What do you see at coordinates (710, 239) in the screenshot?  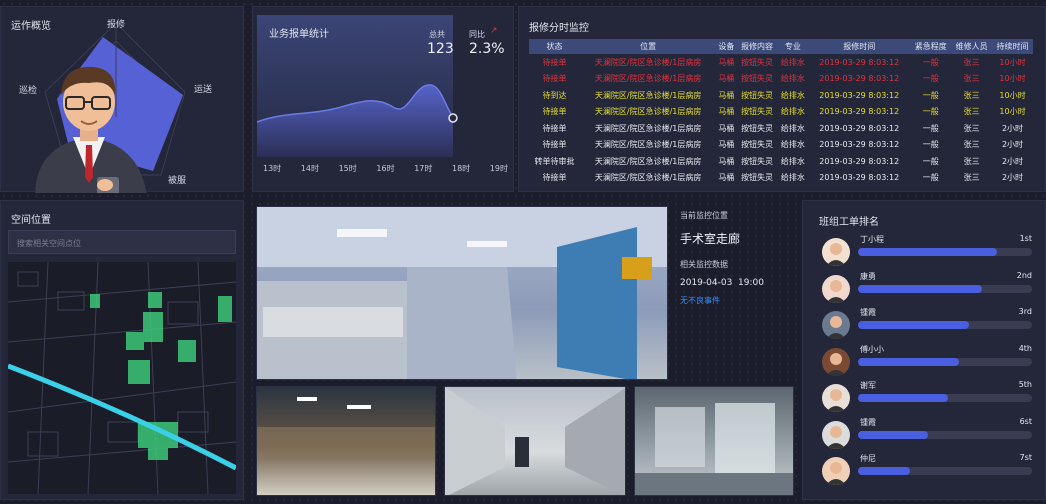 I see `current-location-name: 手术室走廊` at bounding box center [710, 239].